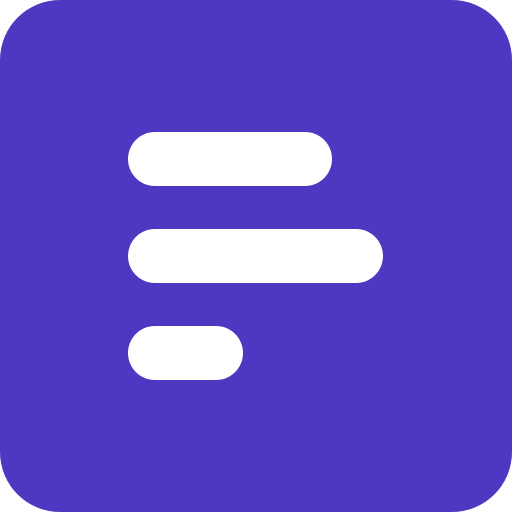 This screenshot has width=512, height=512. What do you see at coordinates (185, 353) in the screenshot?
I see `text-line-bar-bottom` at bounding box center [185, 353].